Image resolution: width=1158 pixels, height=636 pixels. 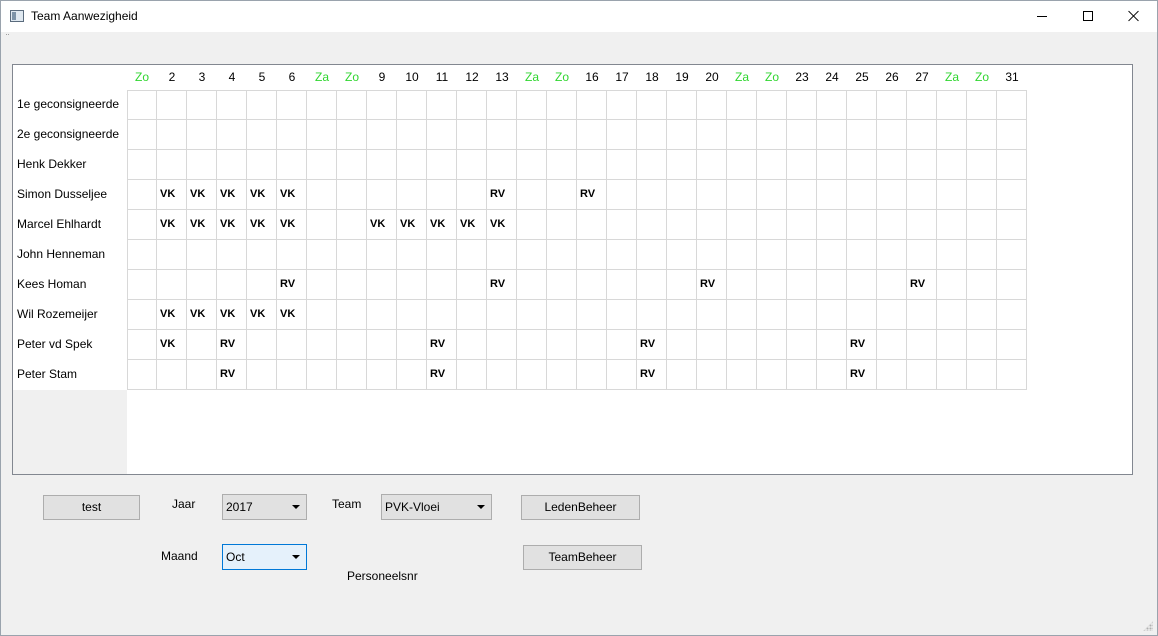 I want to click on day-header: 10, so click(x=412, y=77).